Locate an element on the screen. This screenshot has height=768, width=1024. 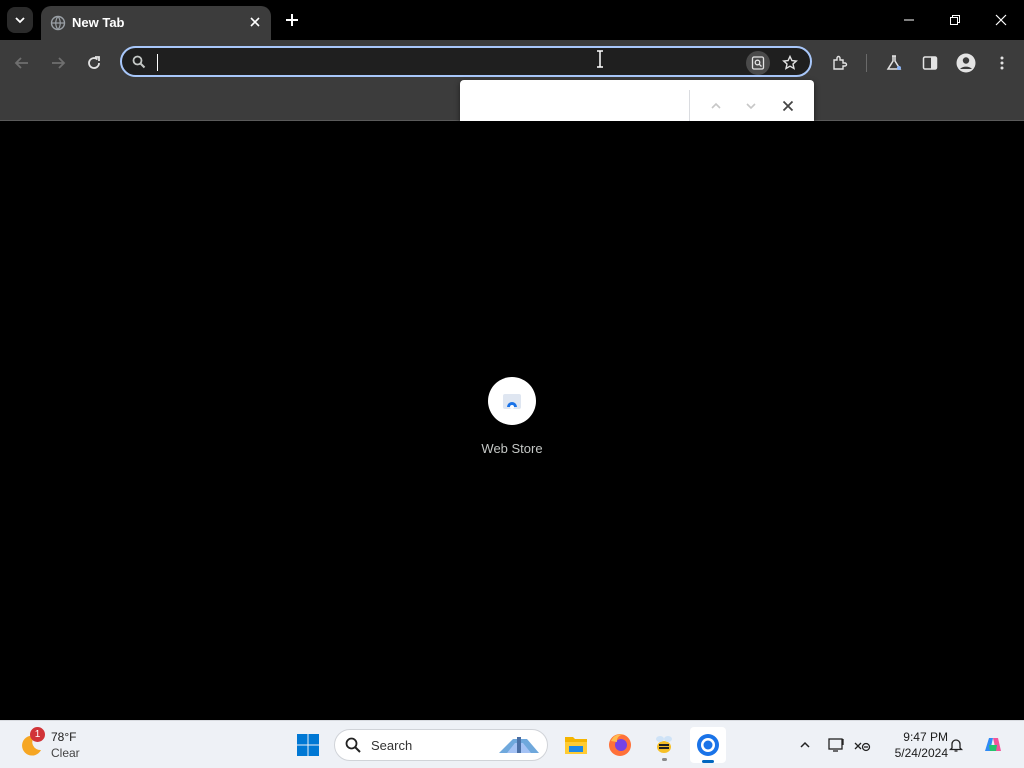
monitor-icon is located at coordinates (836, 745).